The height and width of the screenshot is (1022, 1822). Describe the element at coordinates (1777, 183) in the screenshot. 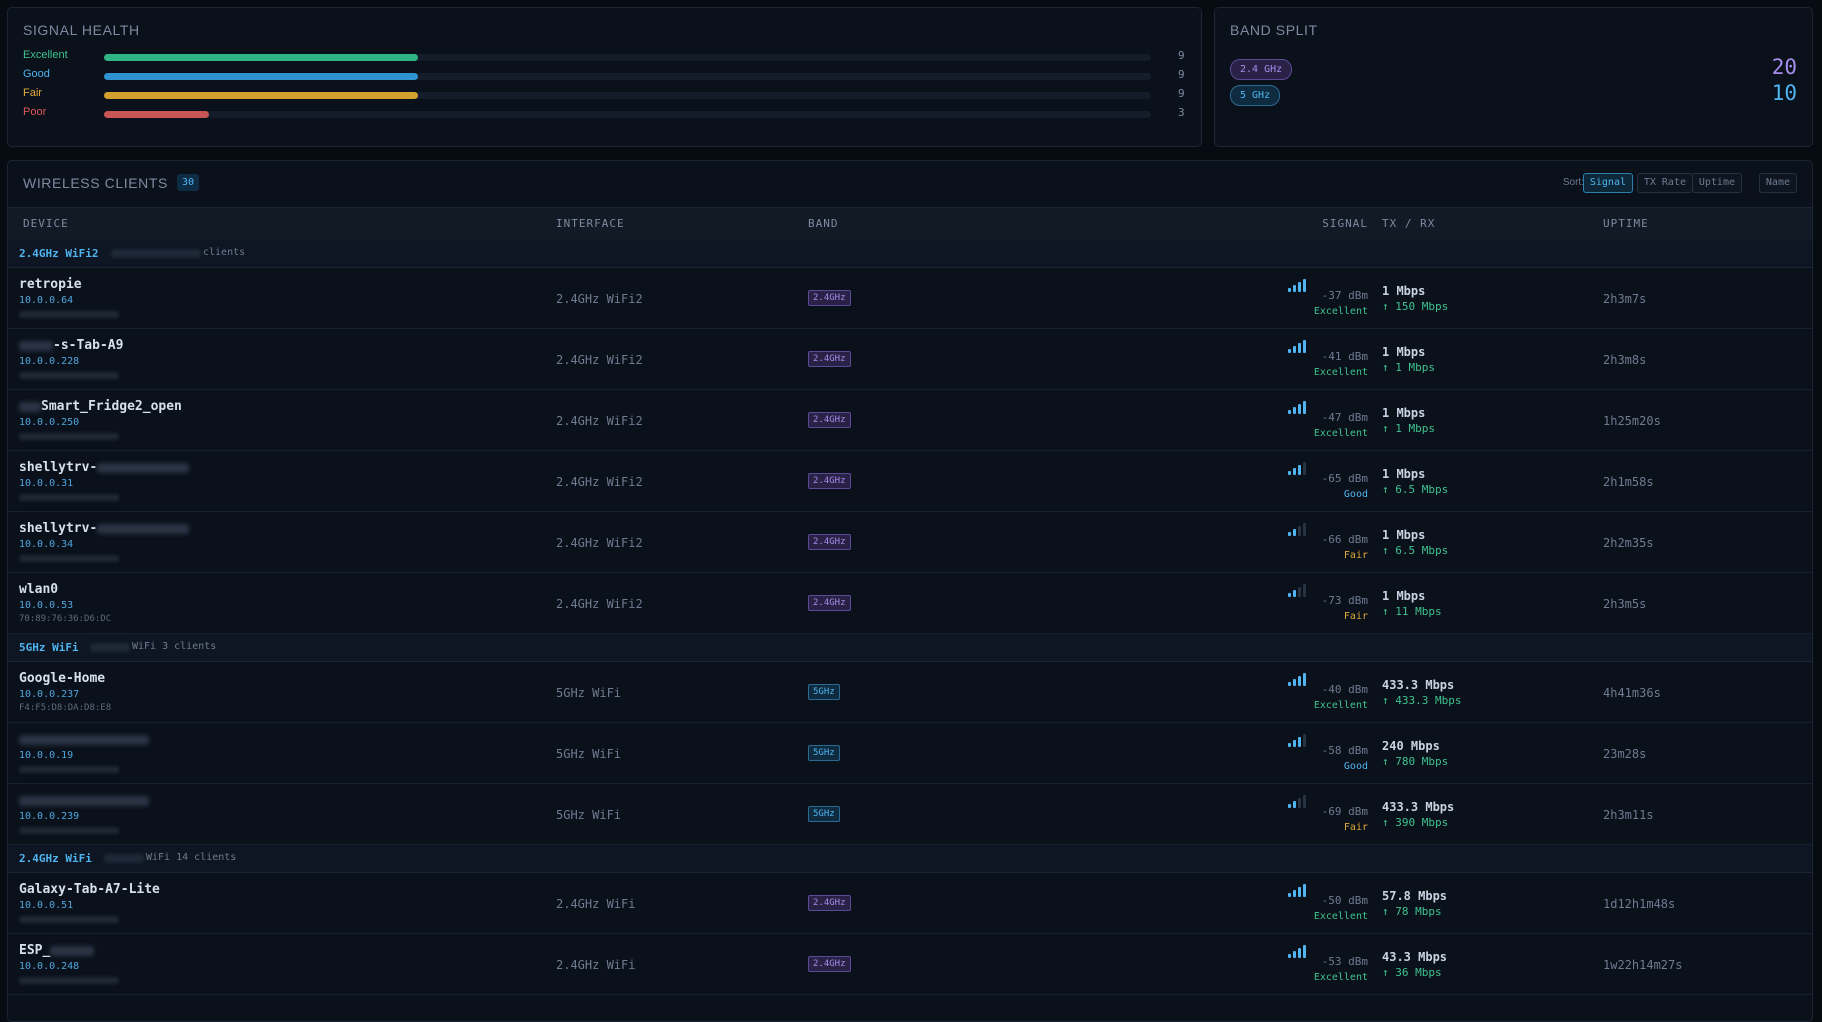

I see `sort-name-button: Name` at that location.